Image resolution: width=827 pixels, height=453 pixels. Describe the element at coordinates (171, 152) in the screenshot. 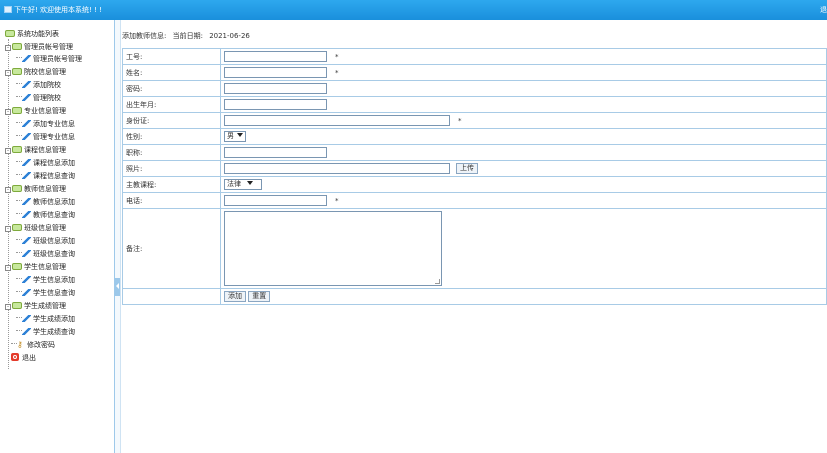

I see `title-label: 职称:` at that location.